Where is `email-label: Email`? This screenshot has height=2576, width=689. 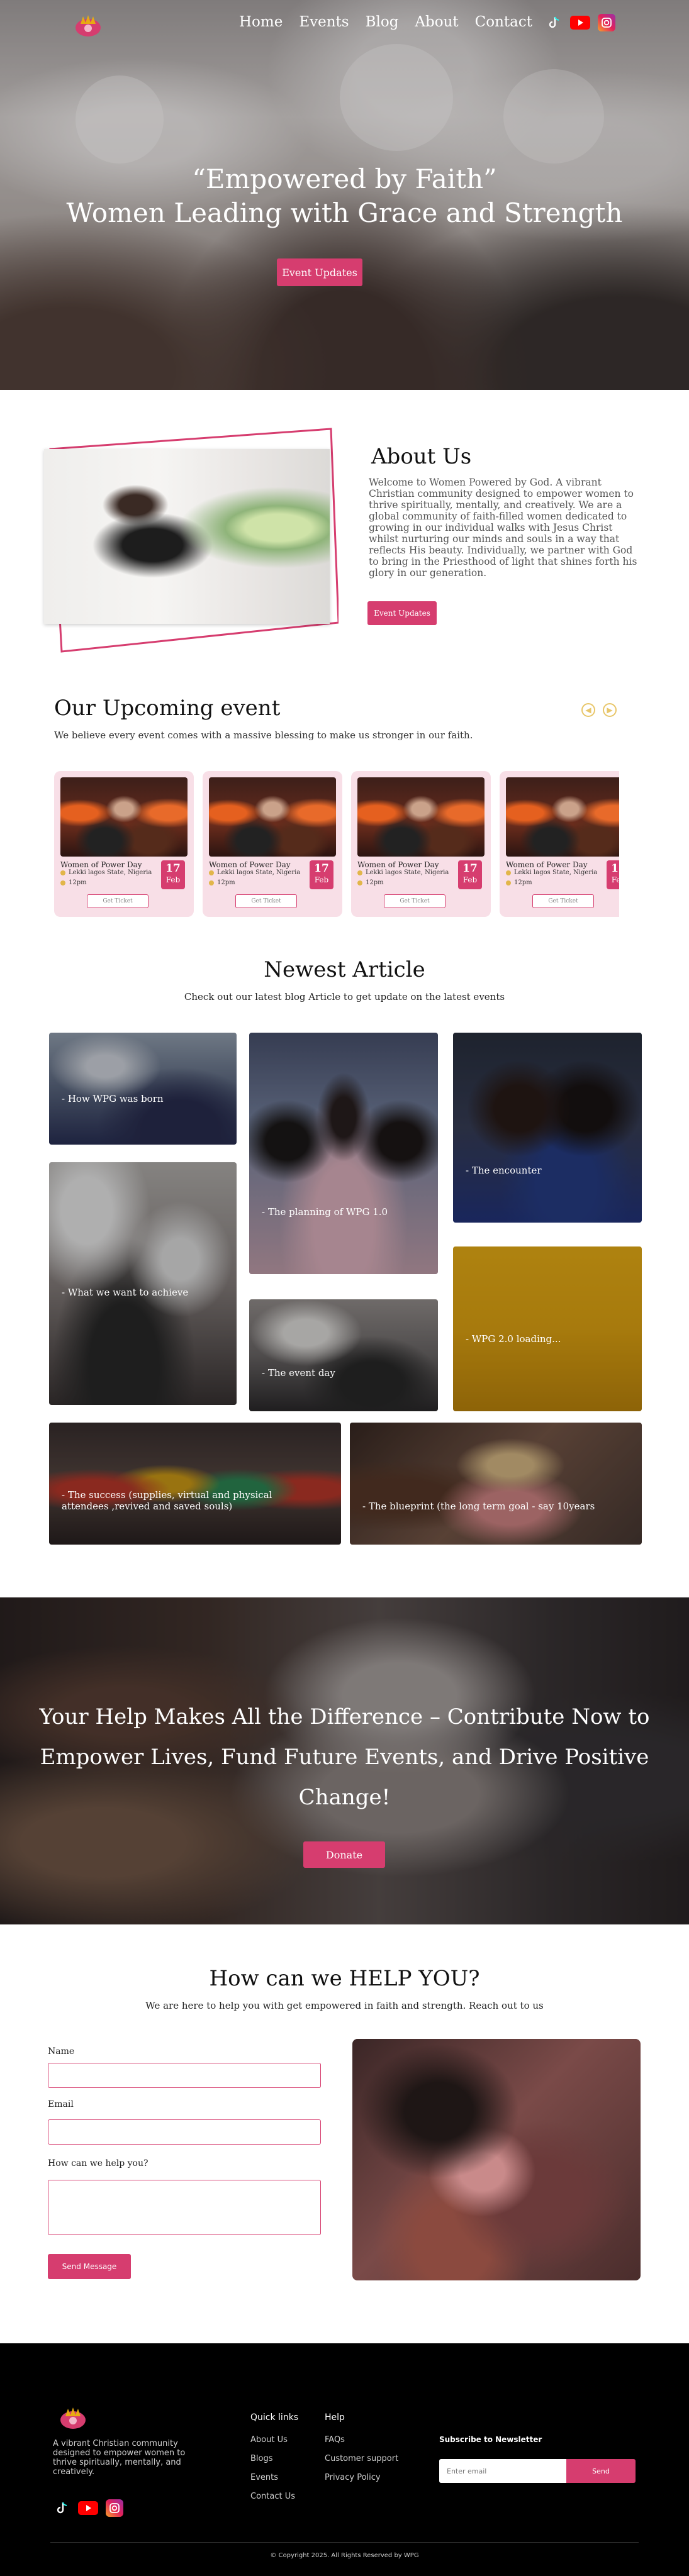
email-label: Email is located at coordinates (61, 2104).